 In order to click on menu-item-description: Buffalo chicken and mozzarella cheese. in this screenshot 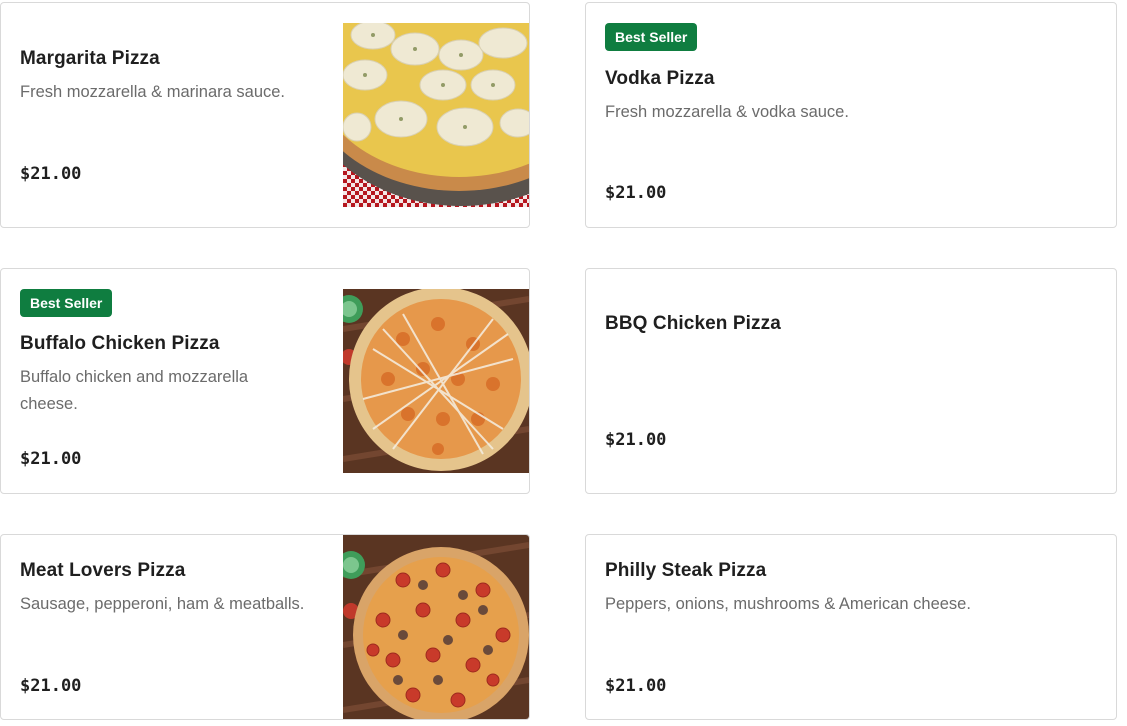, I will do `click(134, 390)`.